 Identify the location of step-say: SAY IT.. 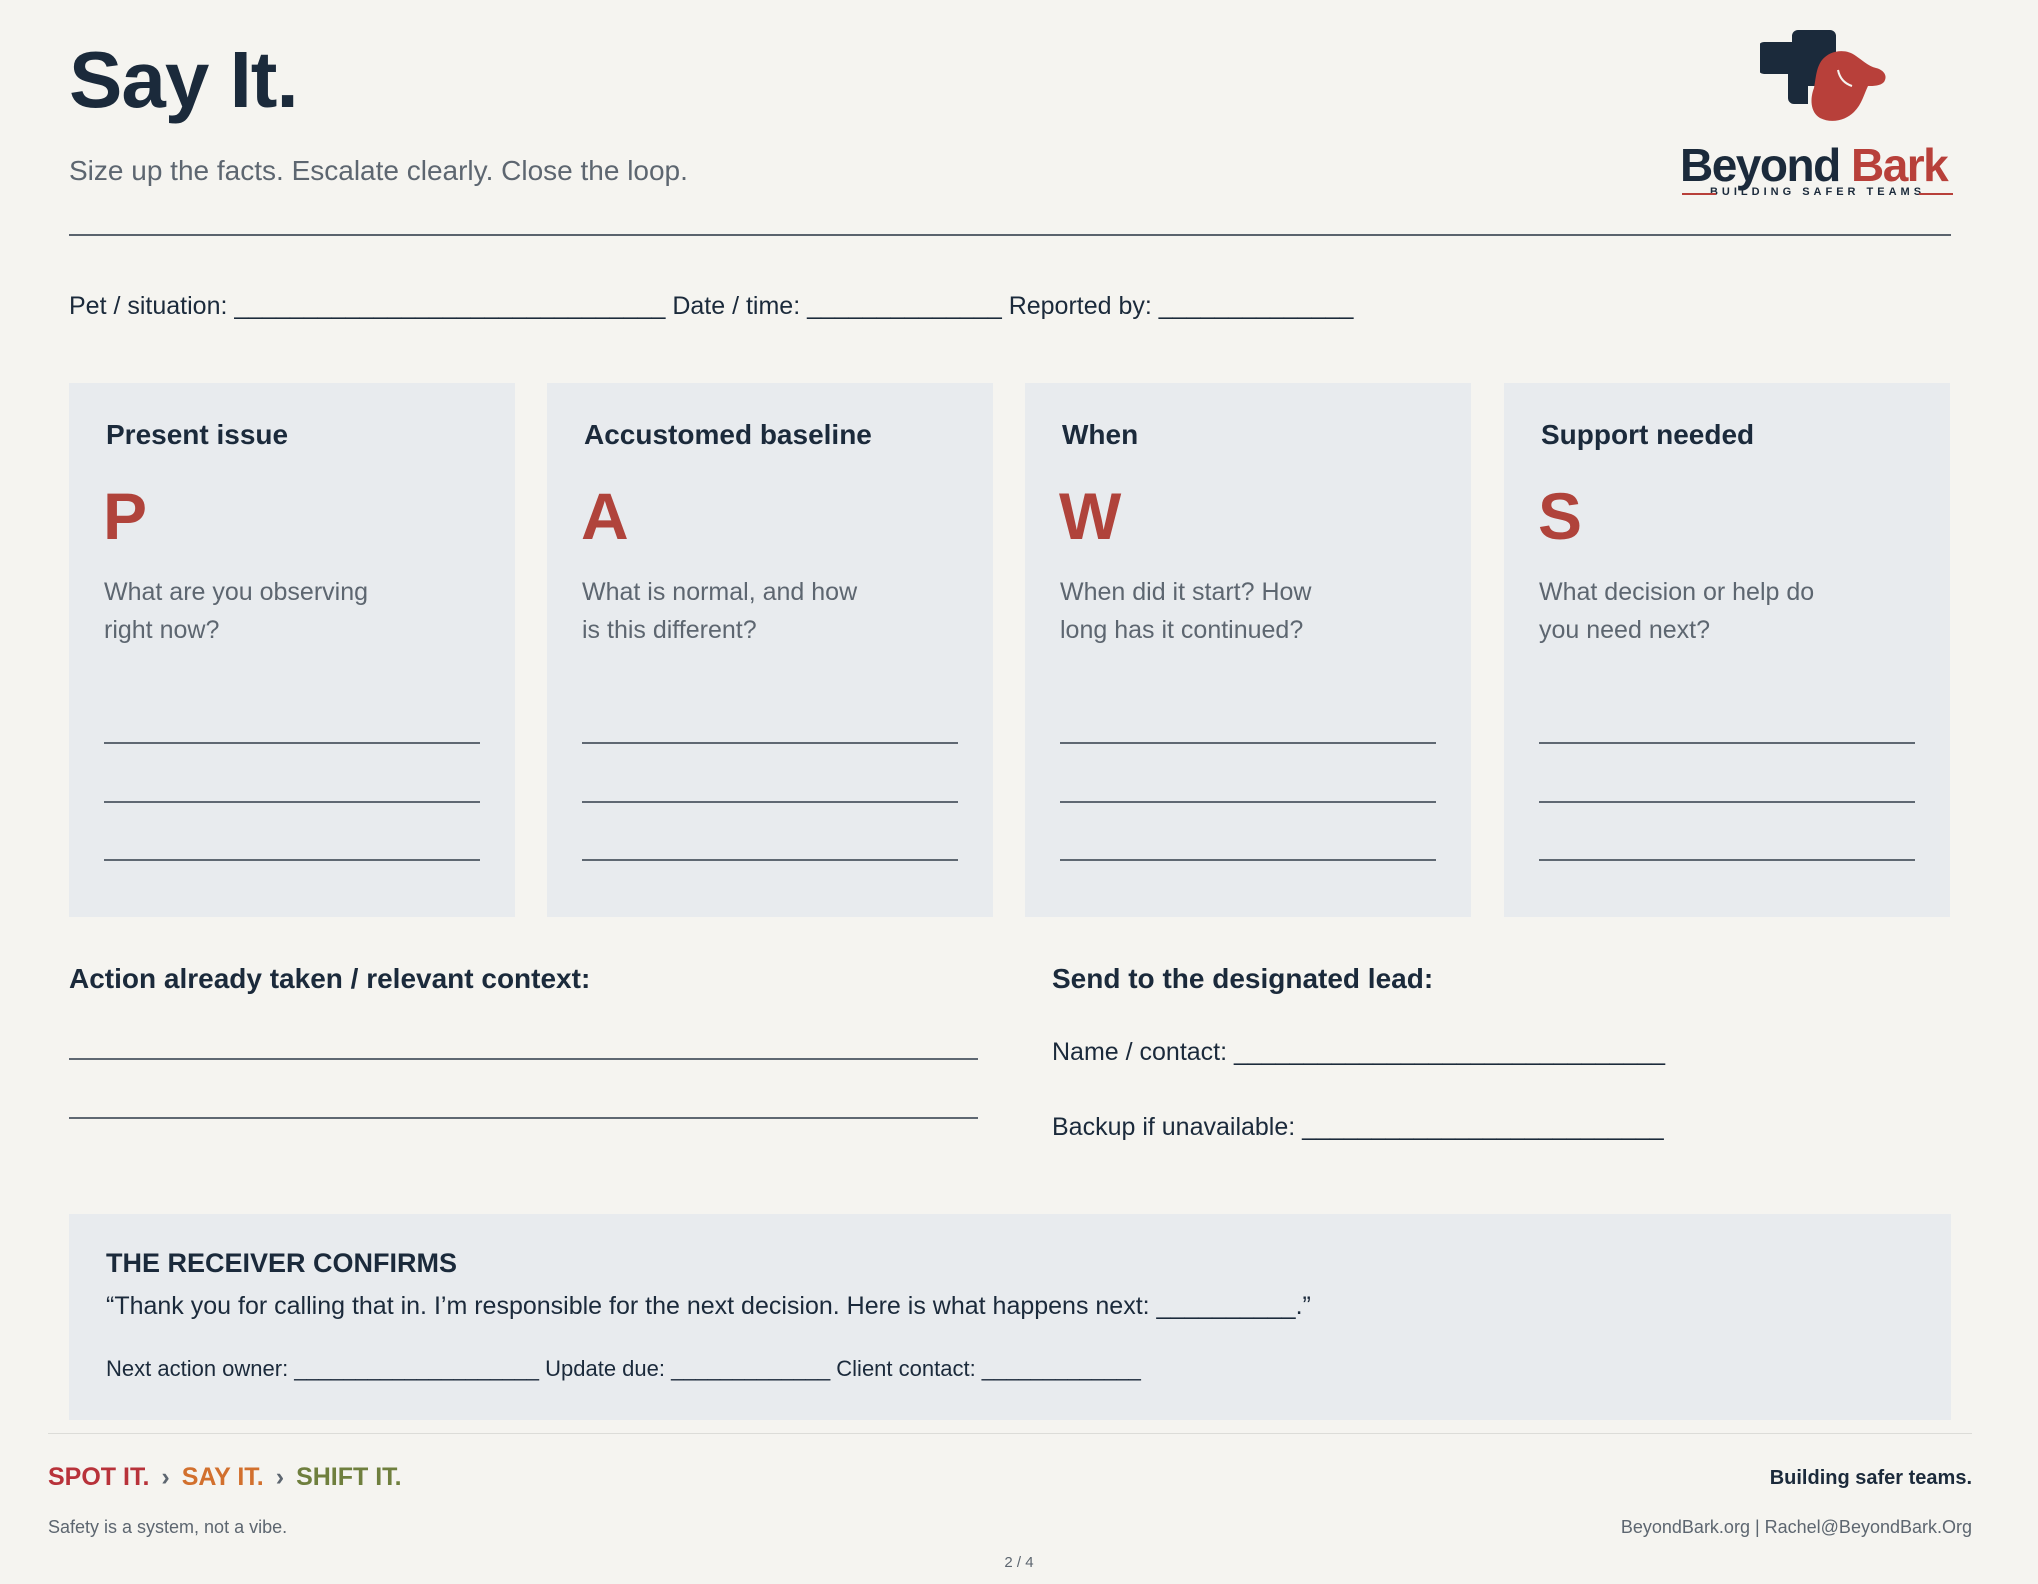
(222, 1477).